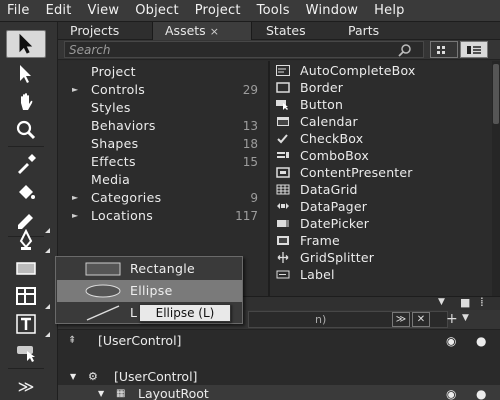 The width and height of the screenshot is (500, 400). I want to click on category-count: 117, so click(246, 216).